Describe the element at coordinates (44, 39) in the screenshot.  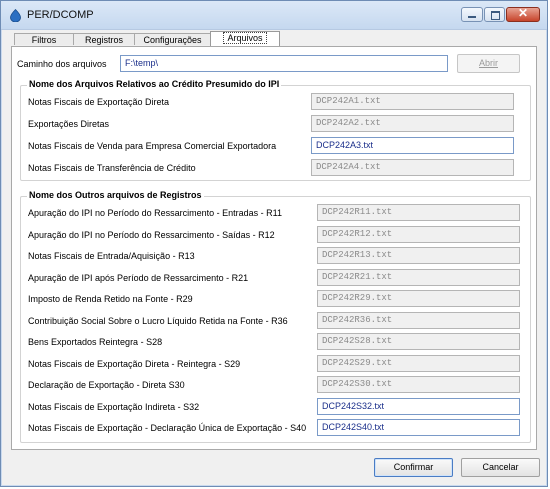
I see `tab-filtros: Filtros` at that location.